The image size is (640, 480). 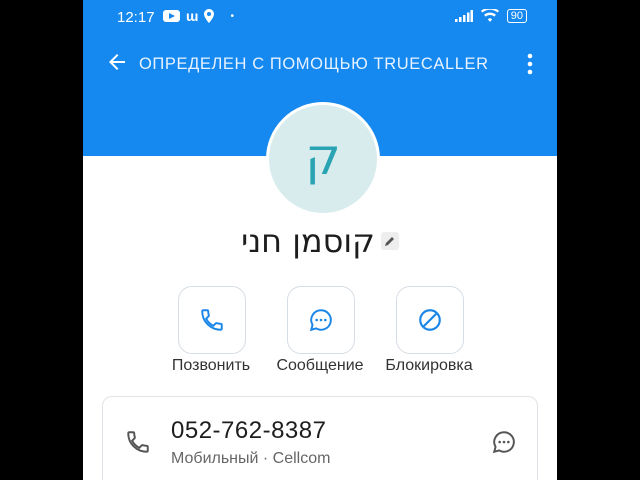 I want to click on phone-type-carrier: Мобильный · Cellcom, so click(x=251, y=458).